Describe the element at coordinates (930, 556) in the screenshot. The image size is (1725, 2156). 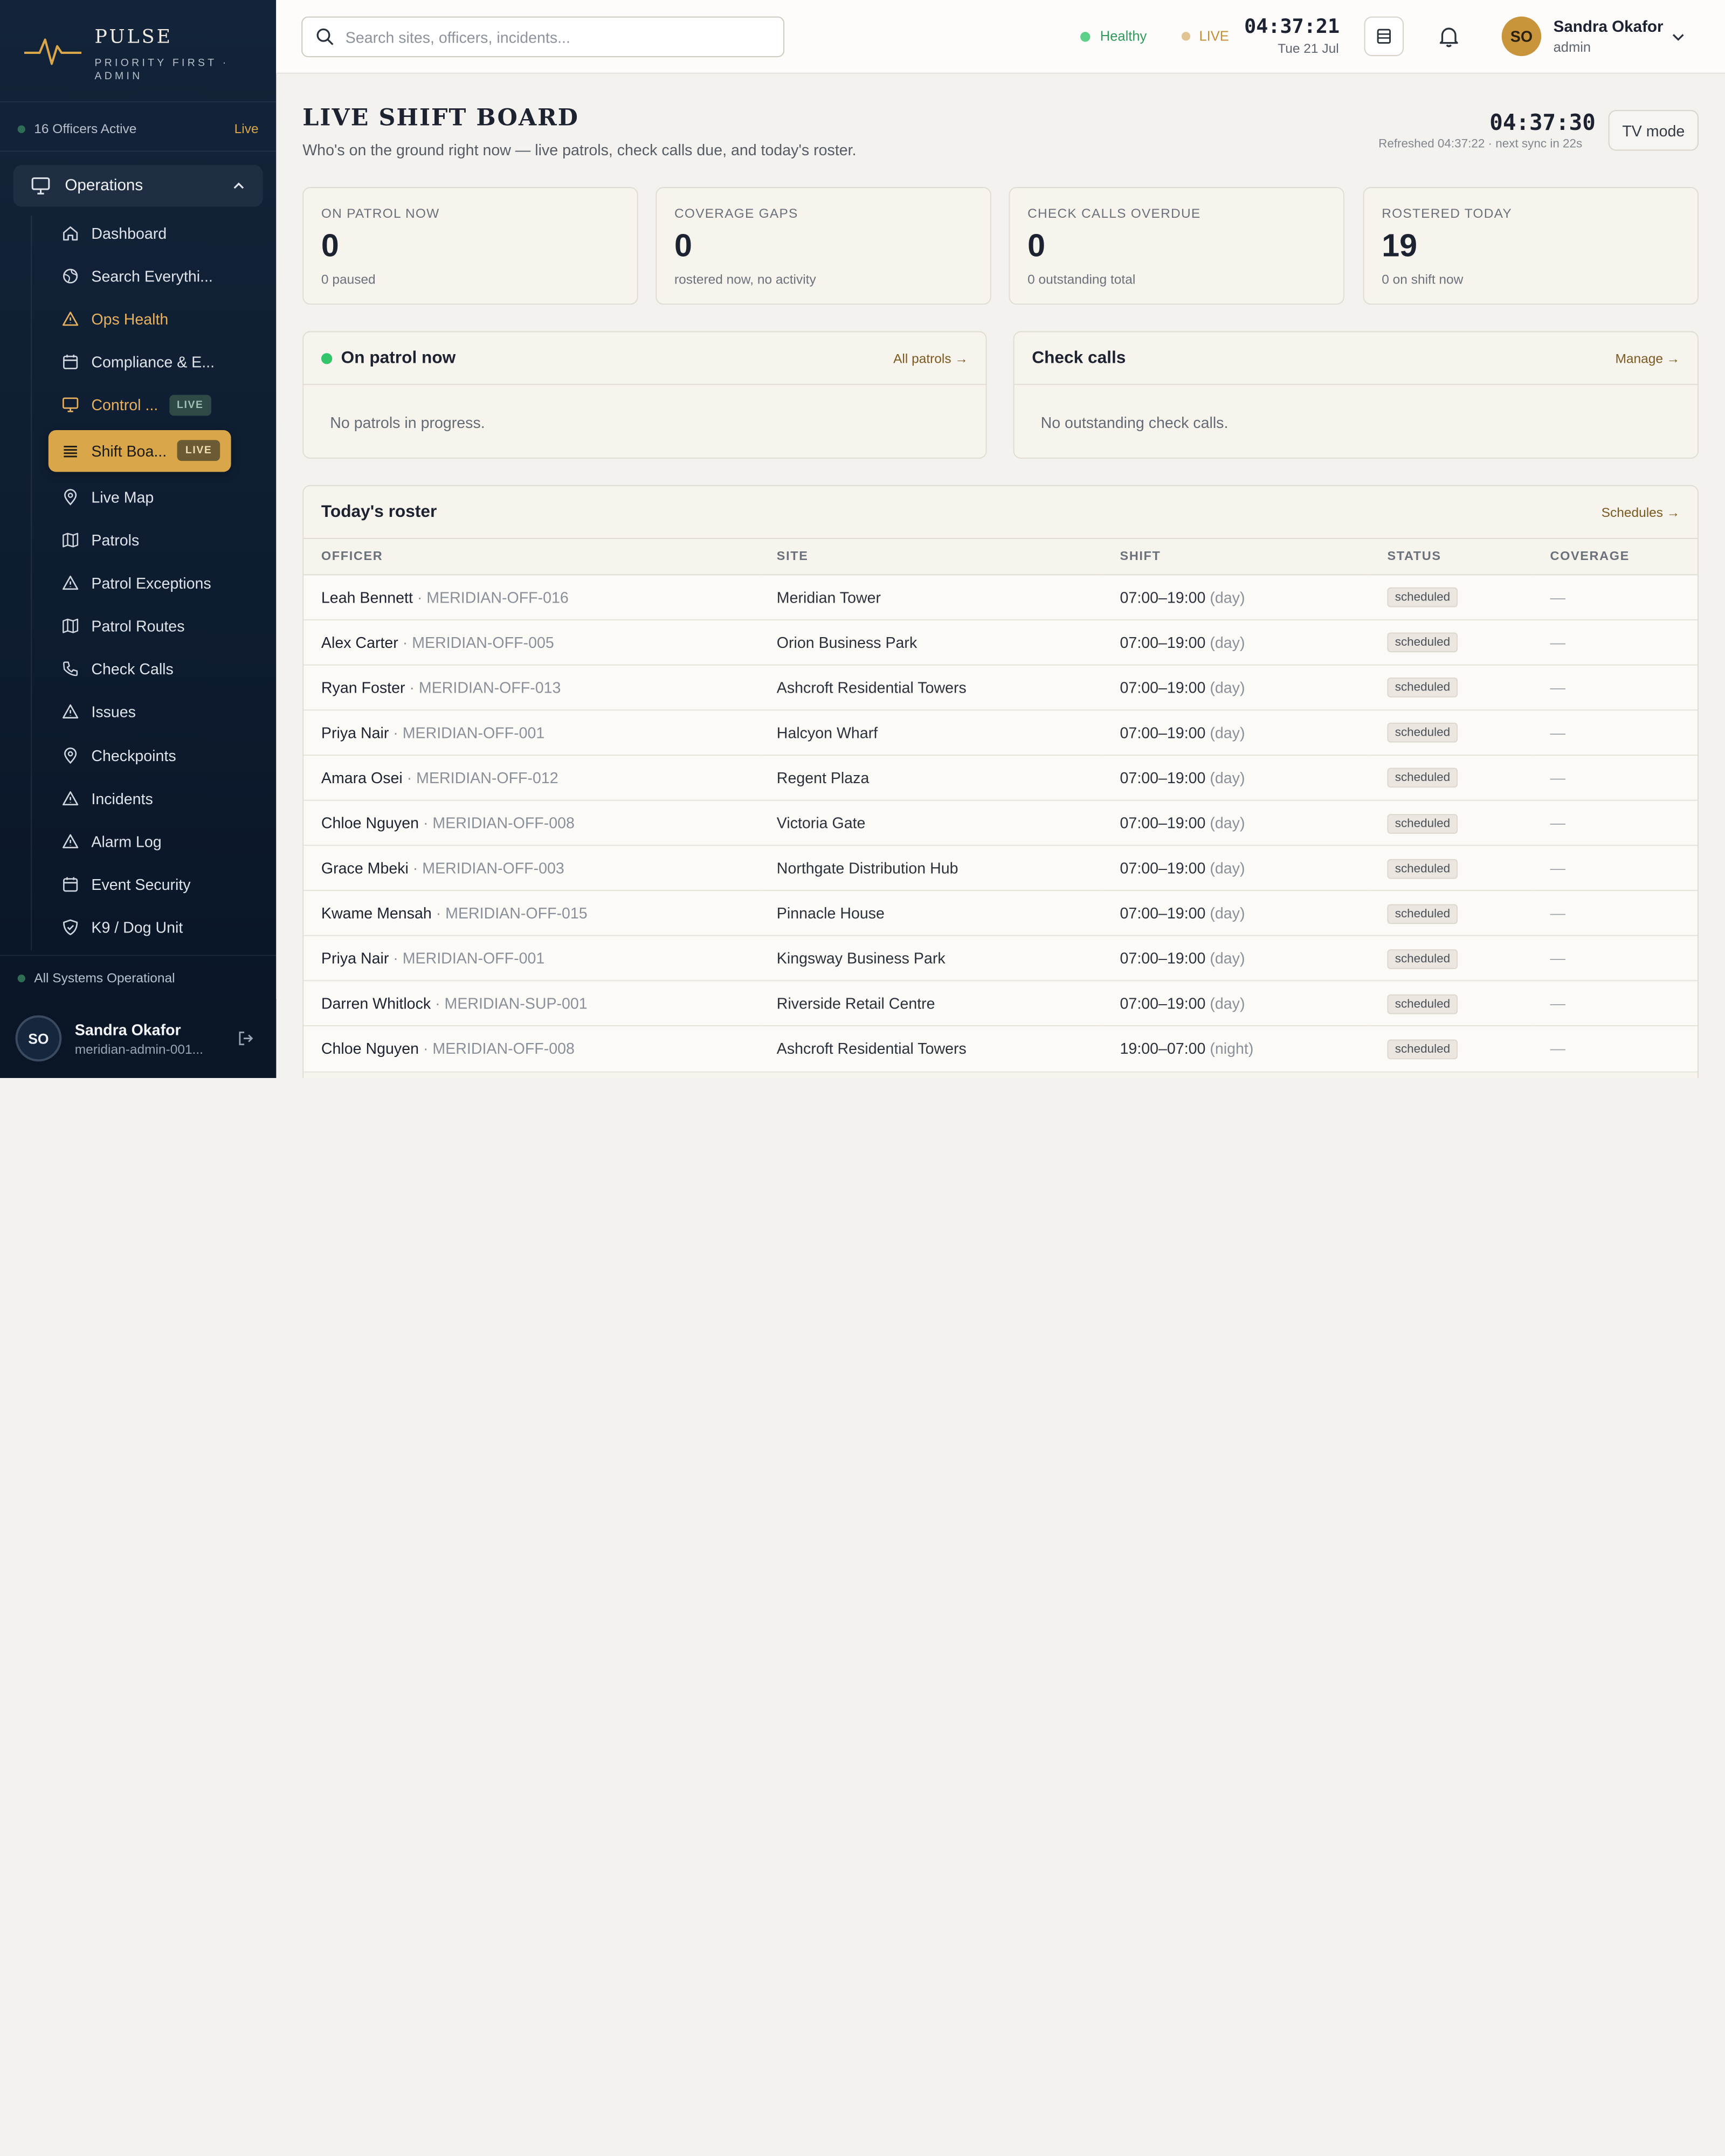
I see `column-header-site: SITE` at that location.